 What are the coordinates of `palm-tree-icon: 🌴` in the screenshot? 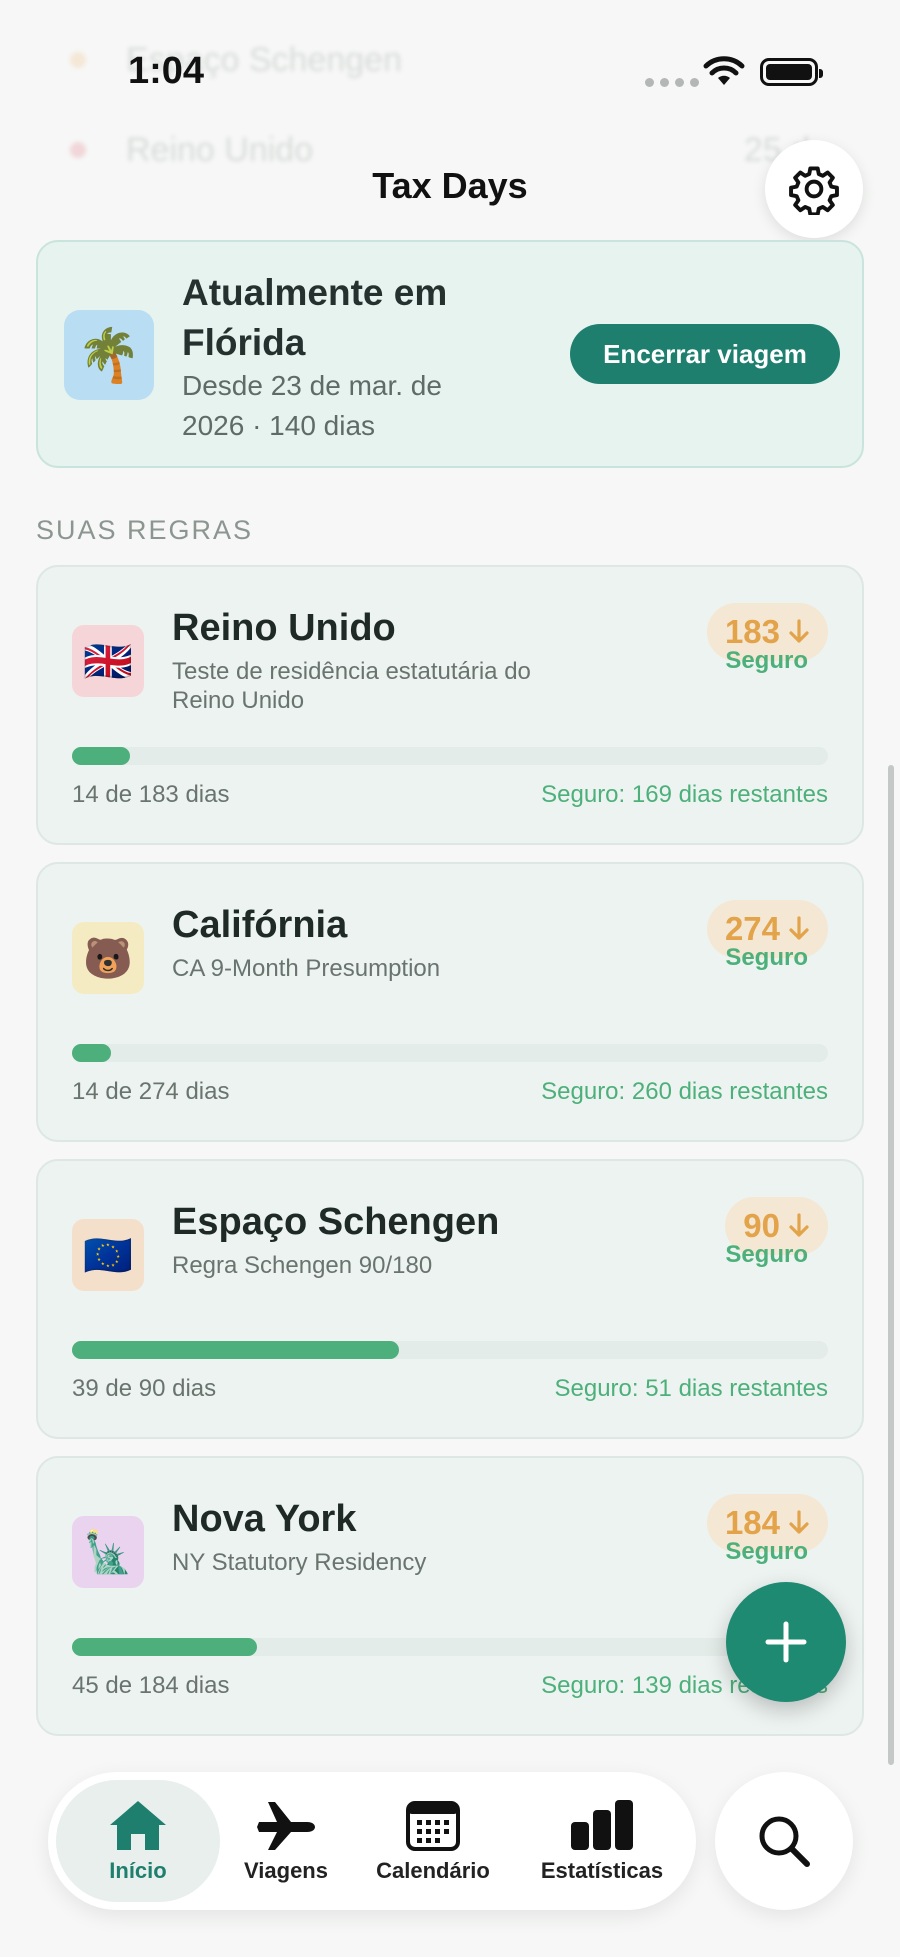 It's located at (109, 355).